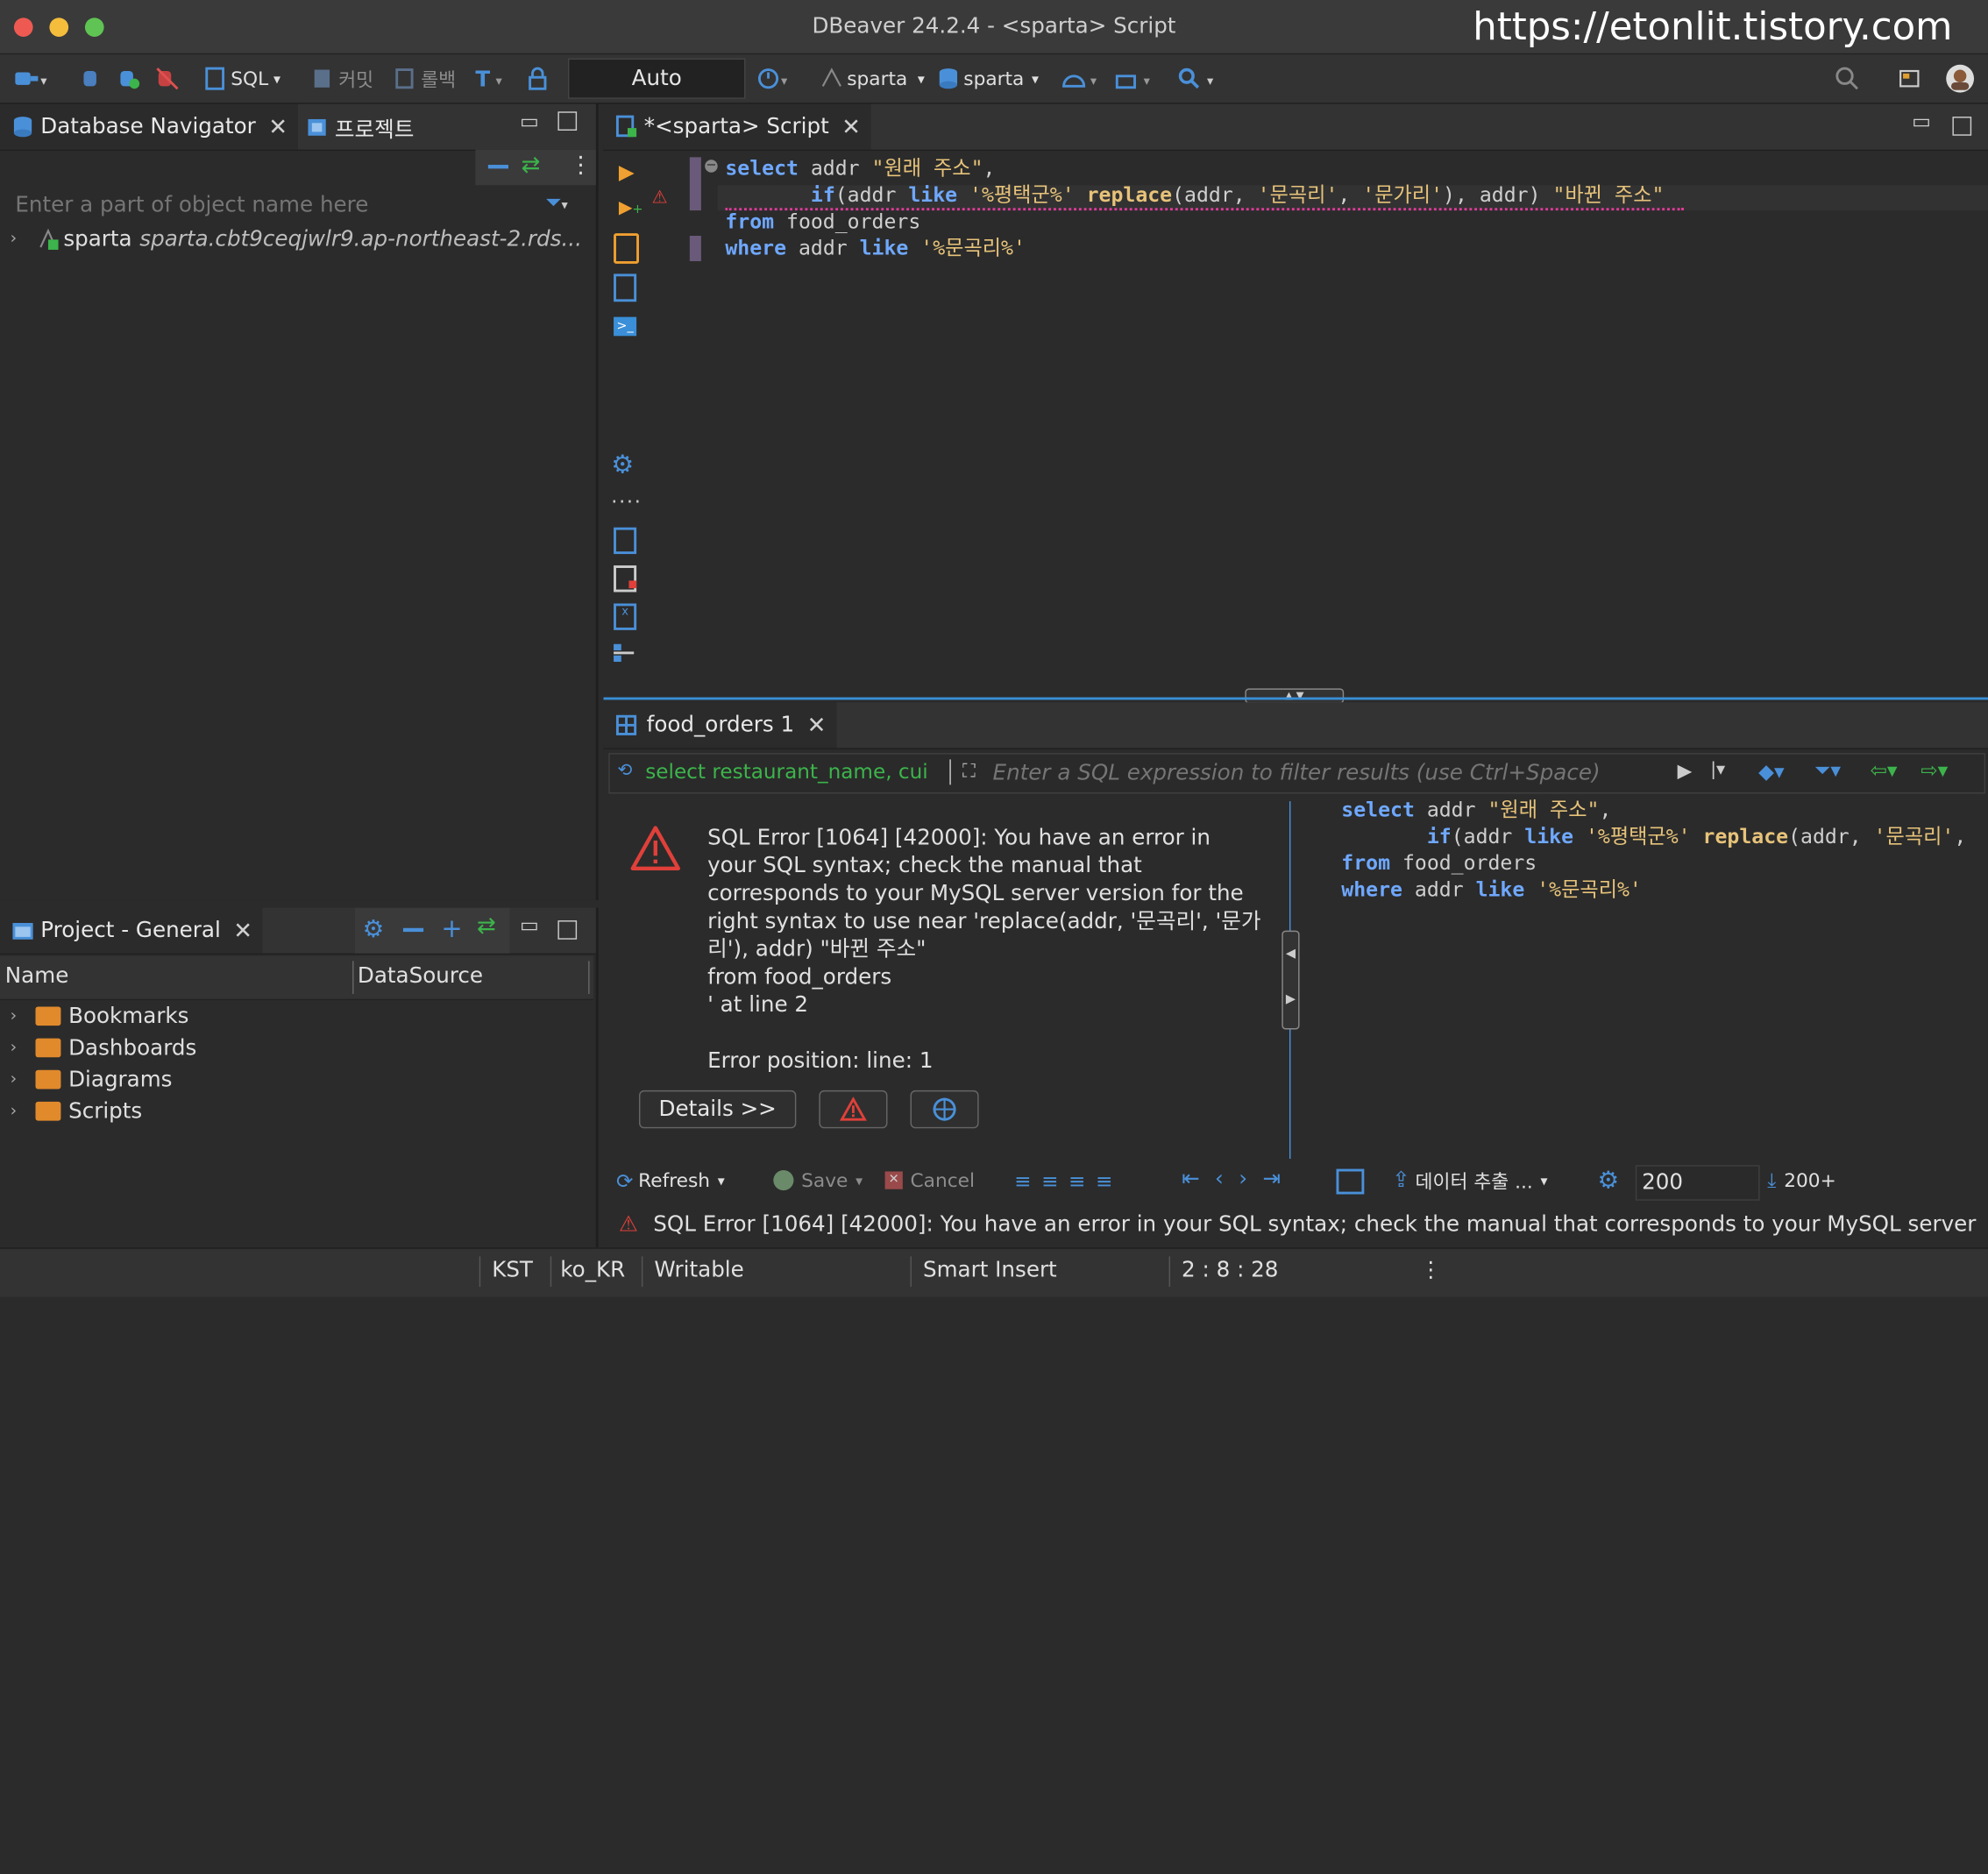 This screenshot has height=1874, width=1988. I want to click on execute-script-icon, so click(626, 248).